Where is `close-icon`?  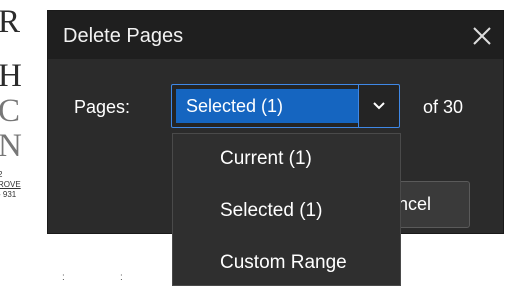 close-icon is located at coordinates (482, 36).